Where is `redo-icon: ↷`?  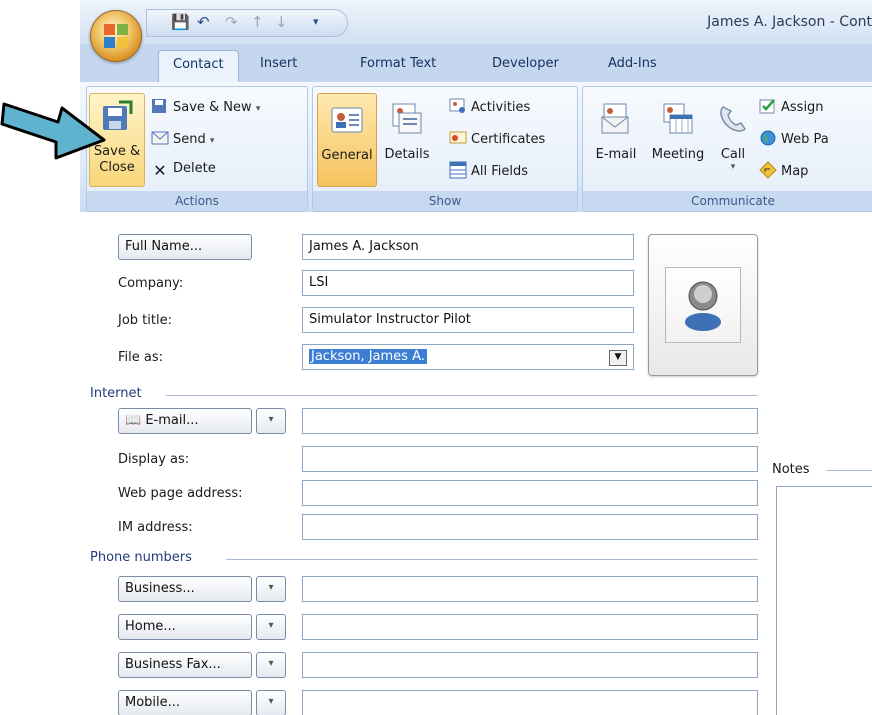 redo-icon: ↷ is located at coordinates (231, 22).